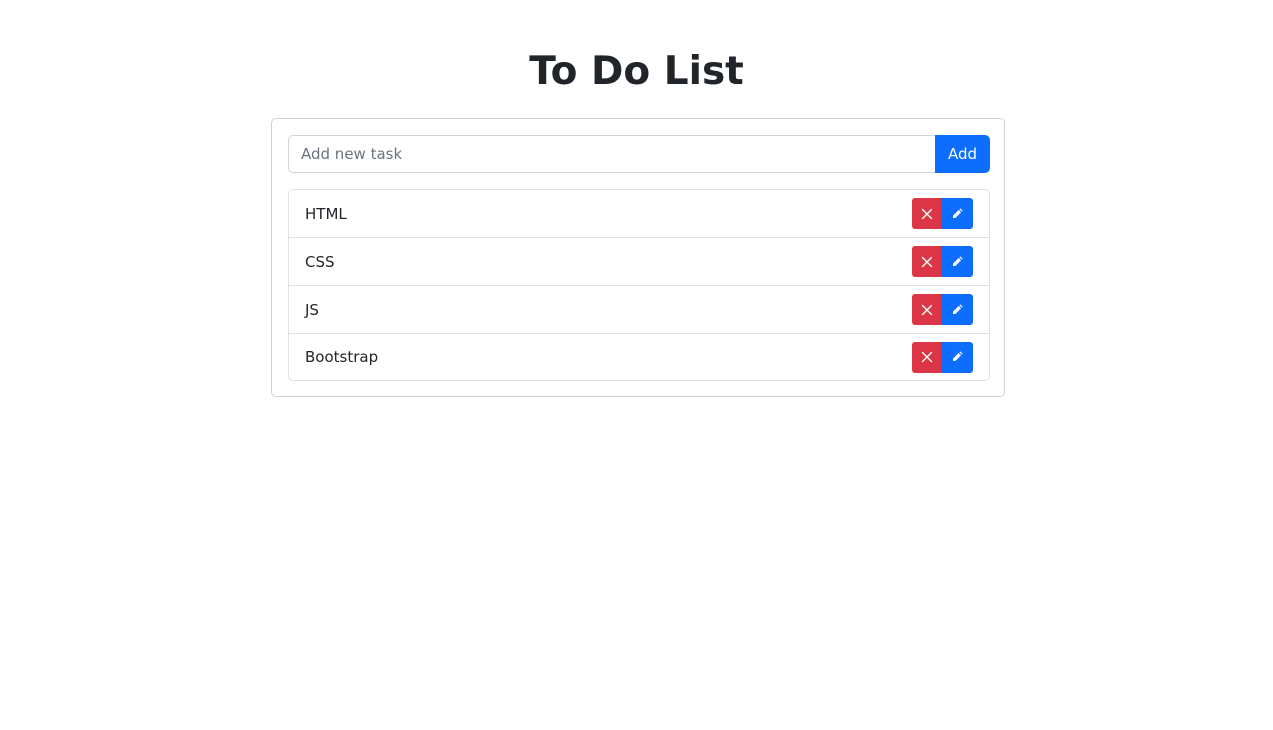  Describe the element at coordinates (639, 214) in the screenshot. I see `task-item: HTML` at that location.